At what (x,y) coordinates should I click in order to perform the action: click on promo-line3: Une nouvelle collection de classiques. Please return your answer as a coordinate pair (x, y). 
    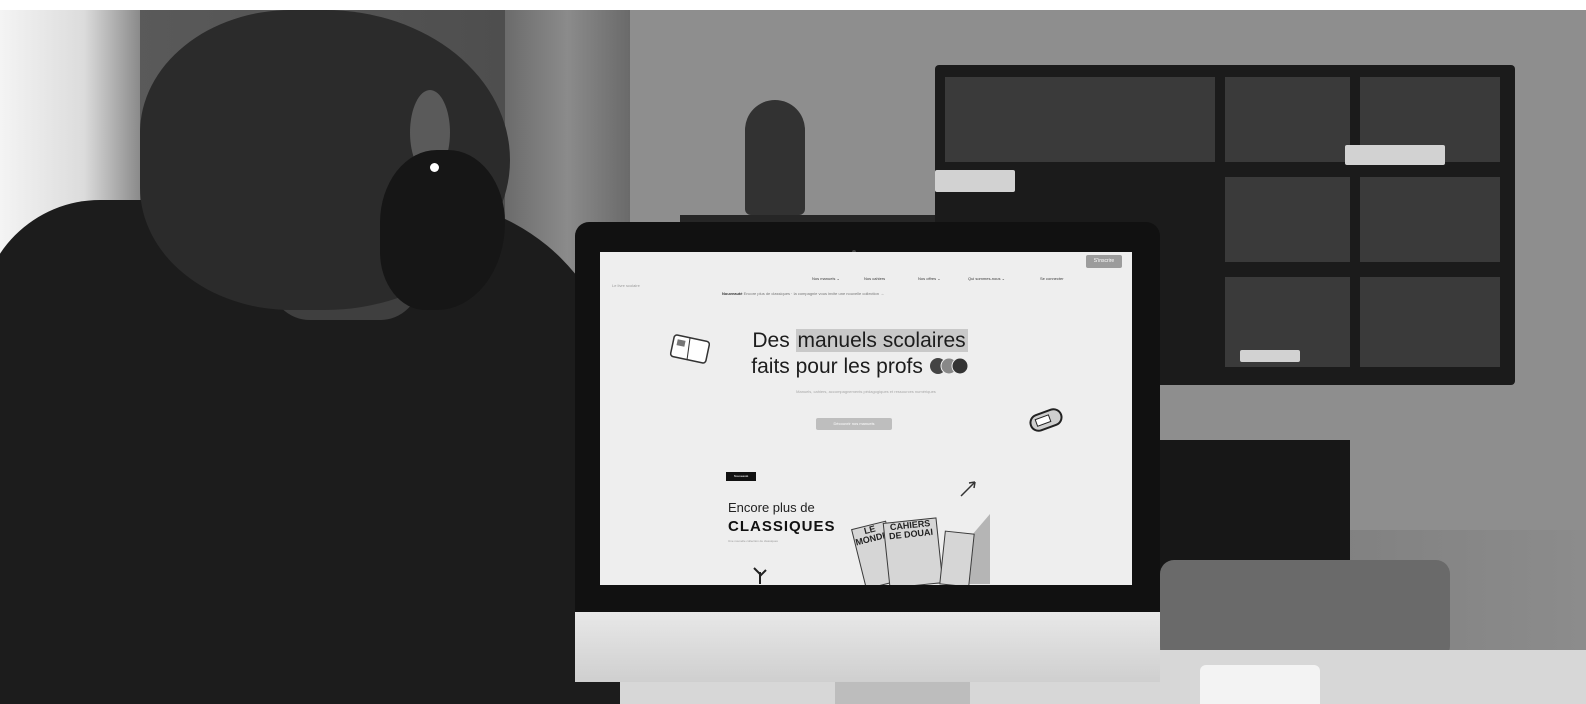
    Looking at the image, I should click on (753, 541).